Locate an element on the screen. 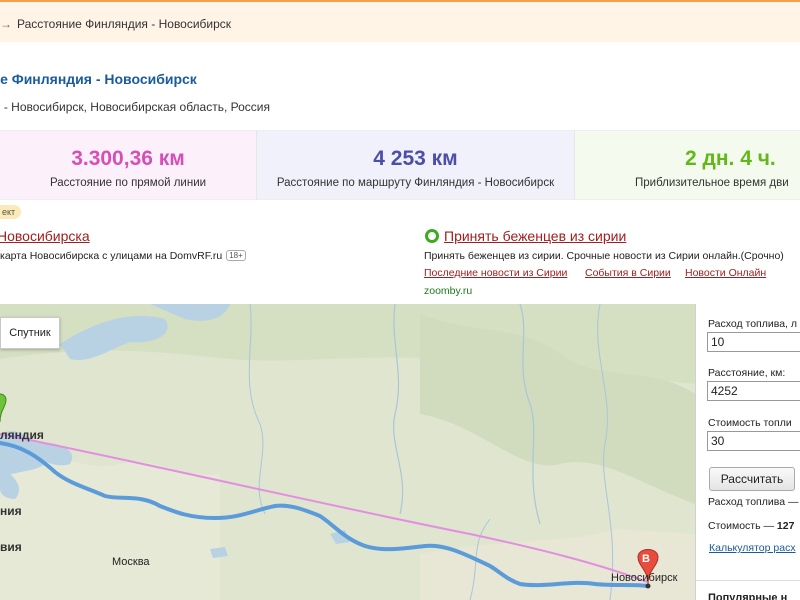 The image size is (800, 600). stat-value: 2 дн. 4 ч. is located at coordinates (730, 158).